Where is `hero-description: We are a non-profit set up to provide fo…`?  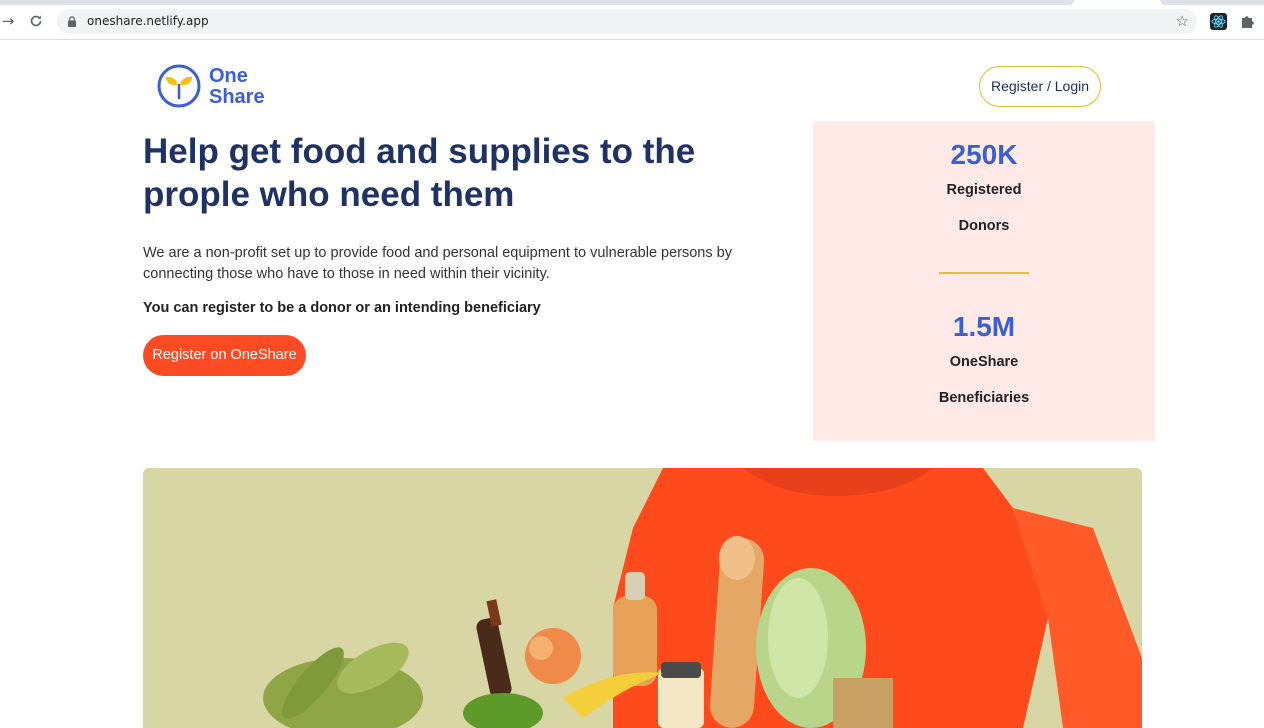
hero-description: We are a non-profit set up to provide fo… is located at coordinates (437, 263).